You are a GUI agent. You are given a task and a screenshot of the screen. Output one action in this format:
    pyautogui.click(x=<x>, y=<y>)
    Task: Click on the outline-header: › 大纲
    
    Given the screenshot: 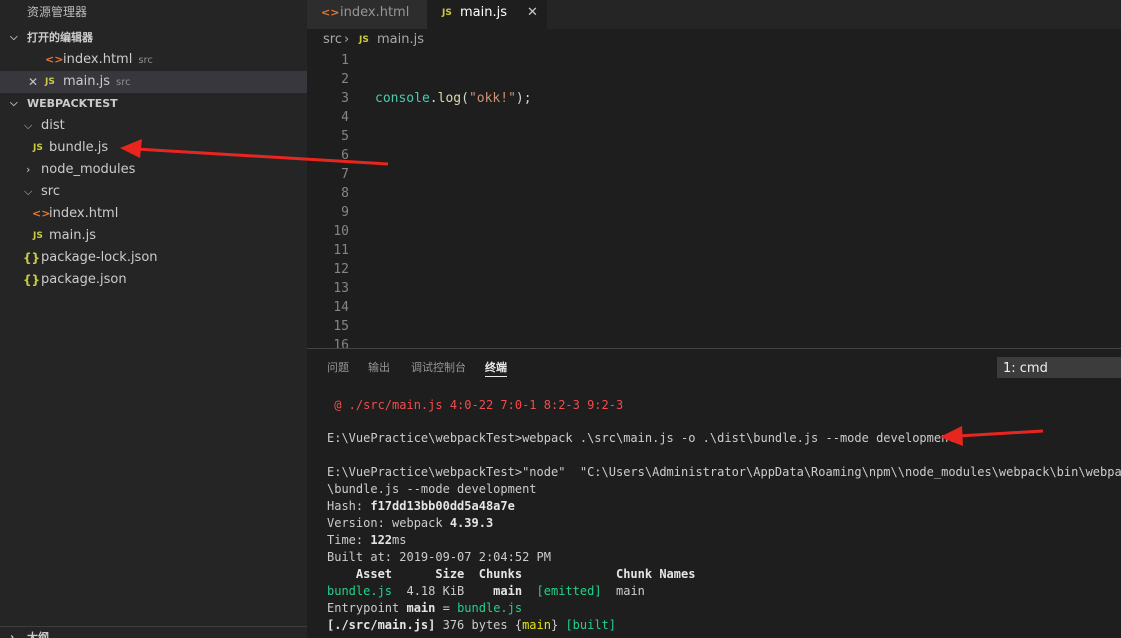 What is the action you would take?
    pyautogui.click(x=153, y=632)
    